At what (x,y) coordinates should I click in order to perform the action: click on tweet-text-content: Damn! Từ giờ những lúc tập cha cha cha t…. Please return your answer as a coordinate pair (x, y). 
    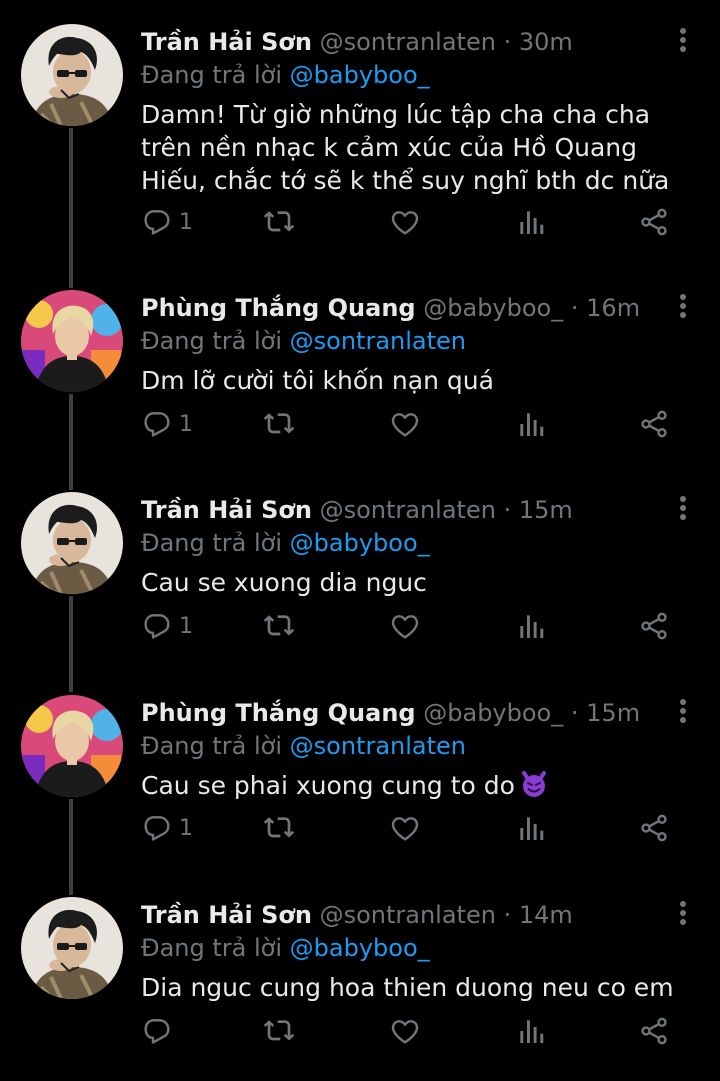
    Looking at the image, I should click on (405, 147).